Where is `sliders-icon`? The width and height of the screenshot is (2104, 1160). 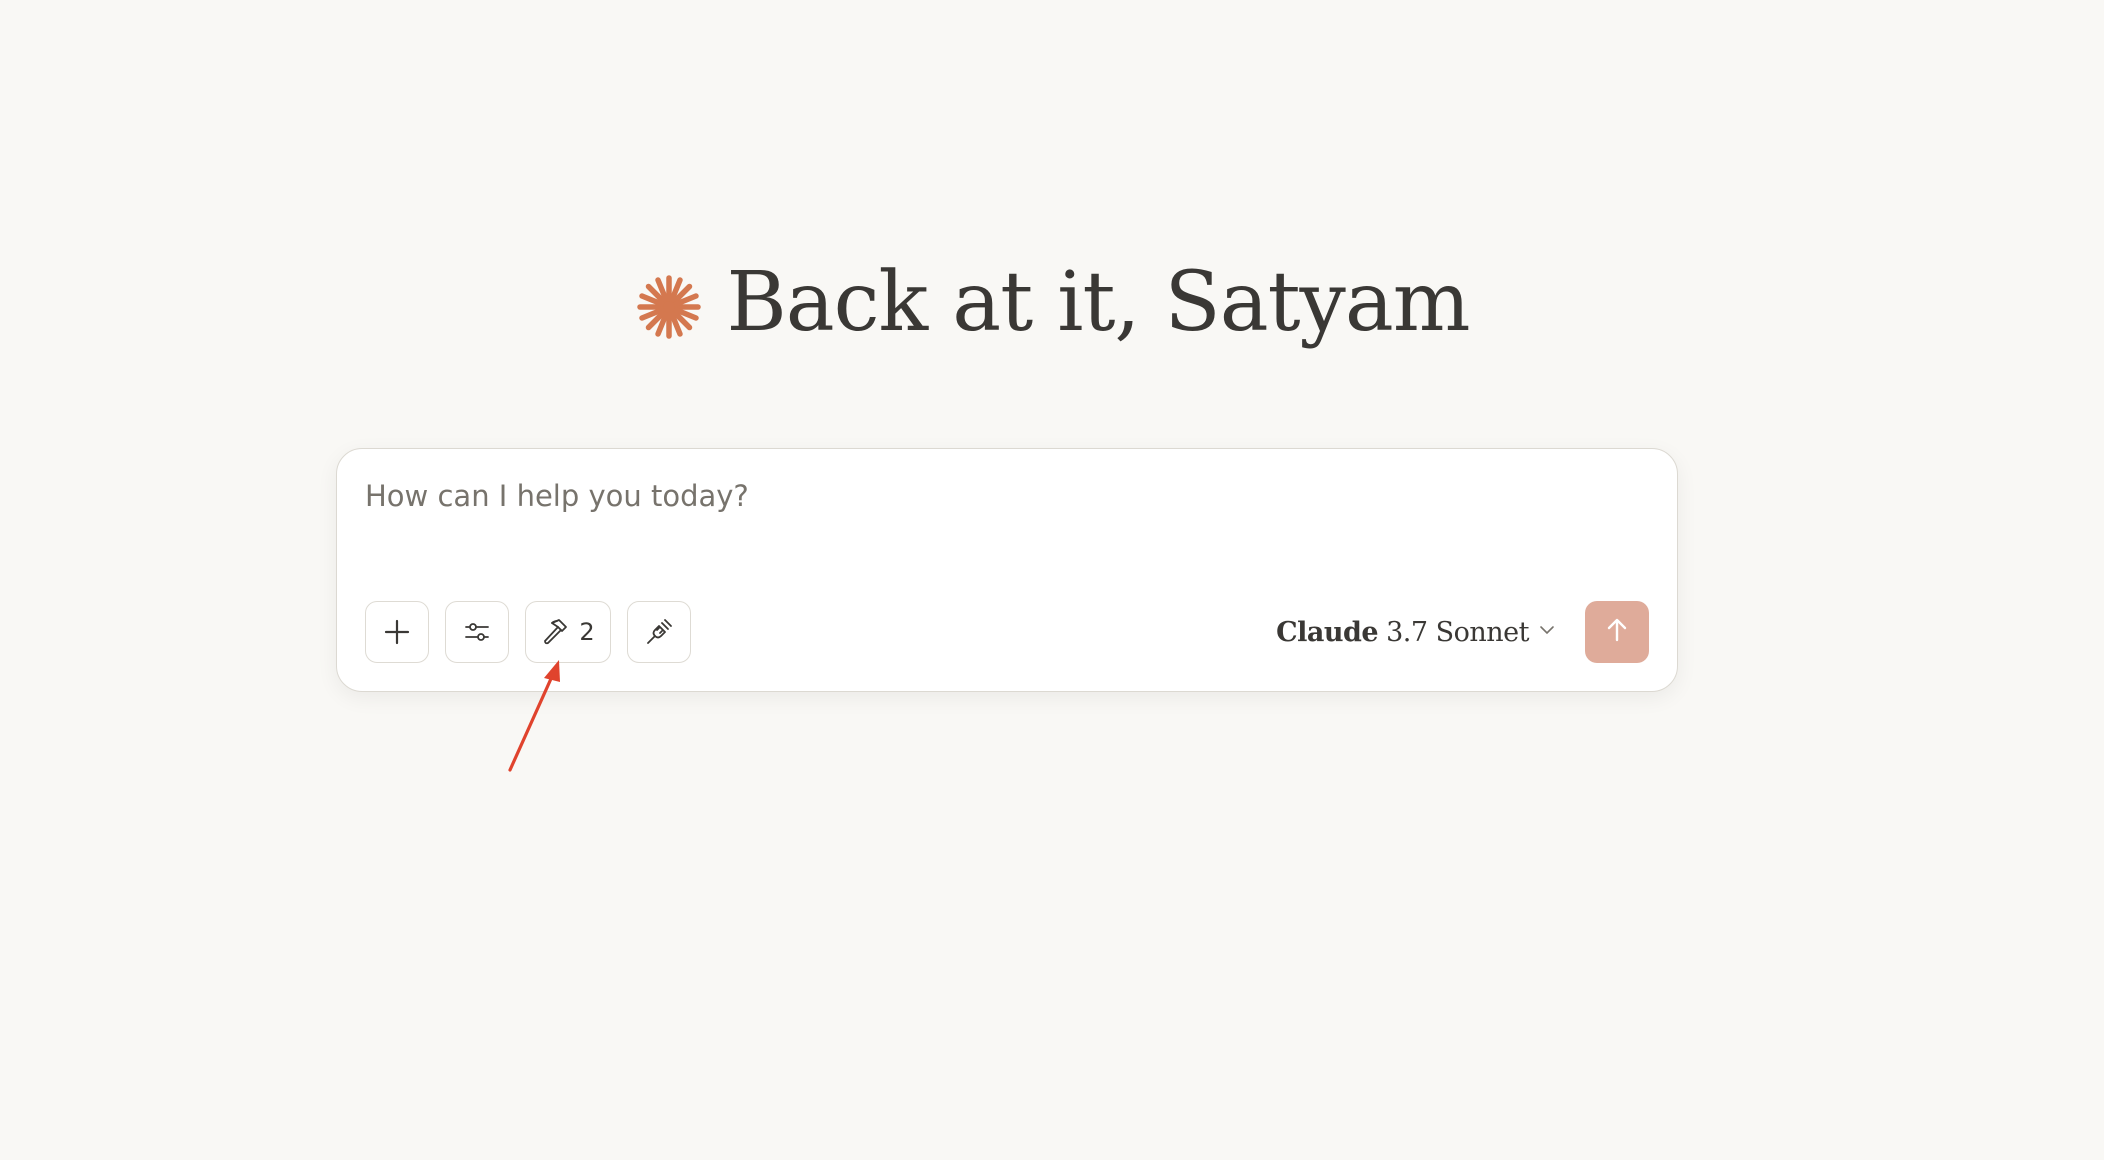
sliders-icon is located at coordinates (477, 632).